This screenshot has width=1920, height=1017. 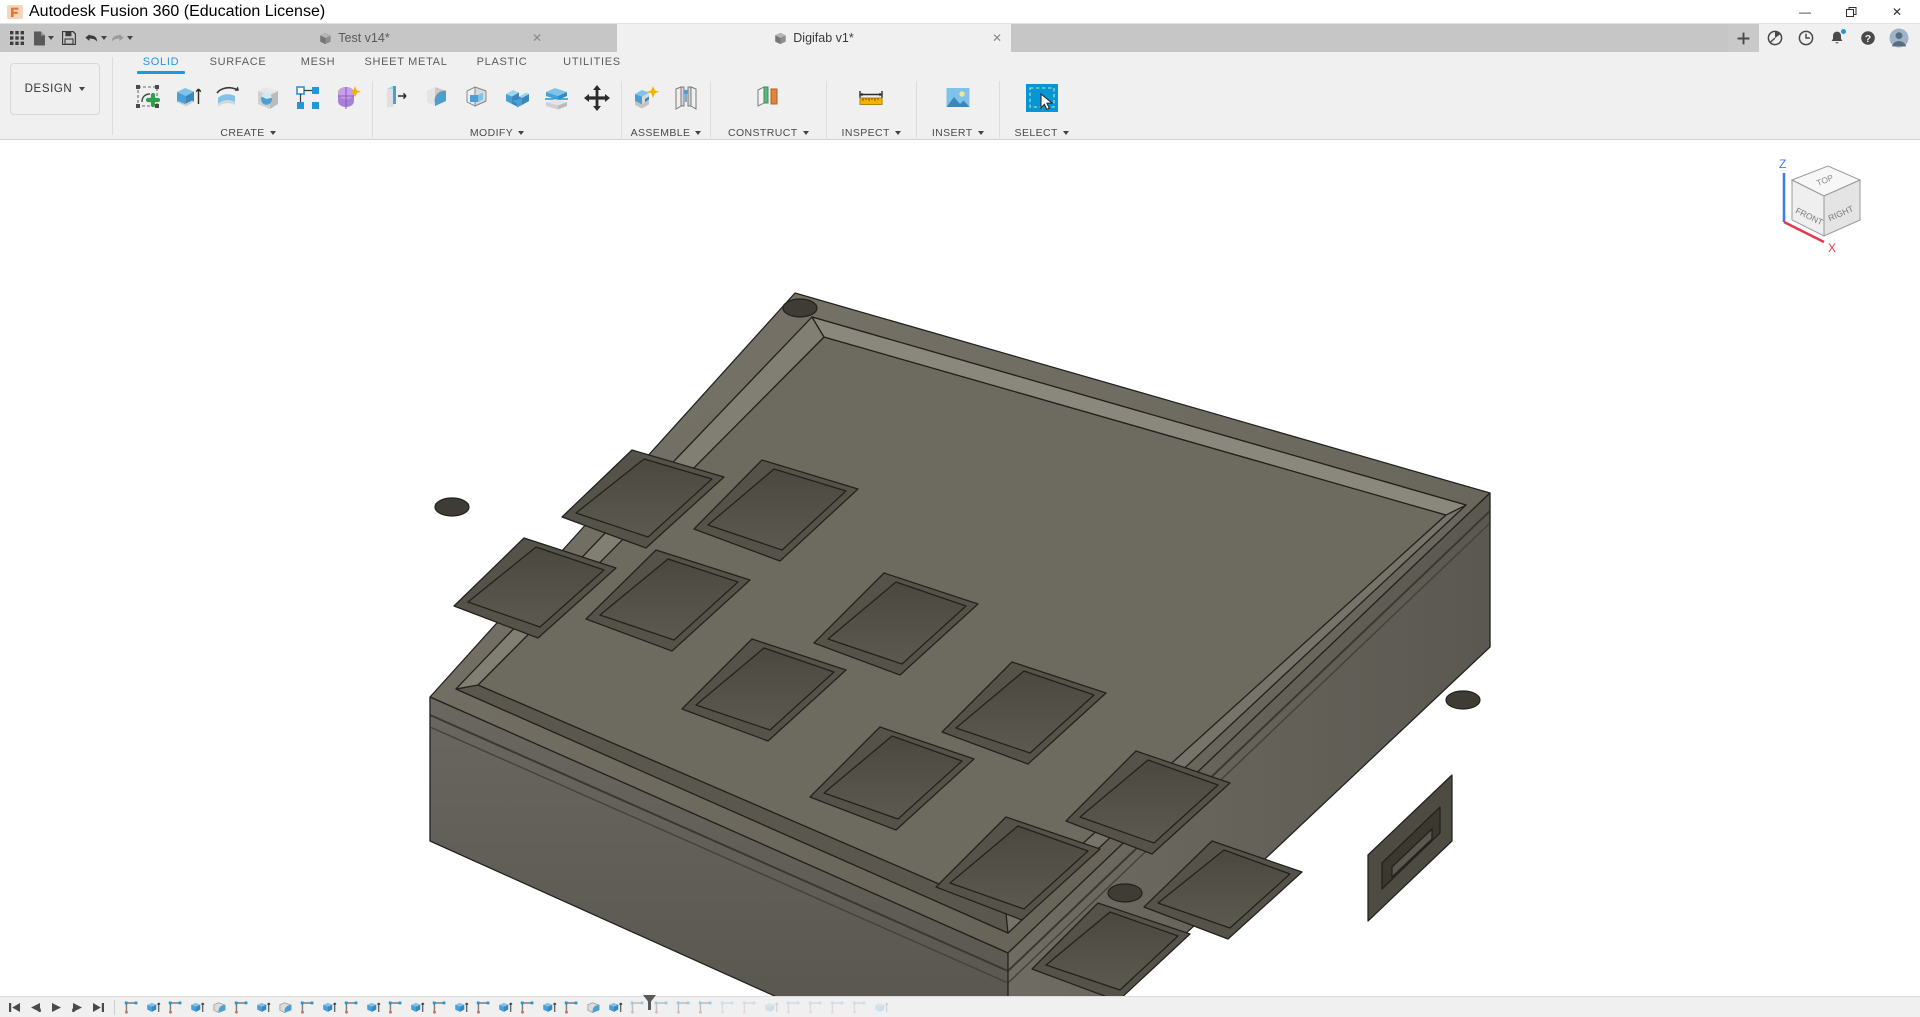 I want to click on avatar-icon, so click(x=1898, y=38).